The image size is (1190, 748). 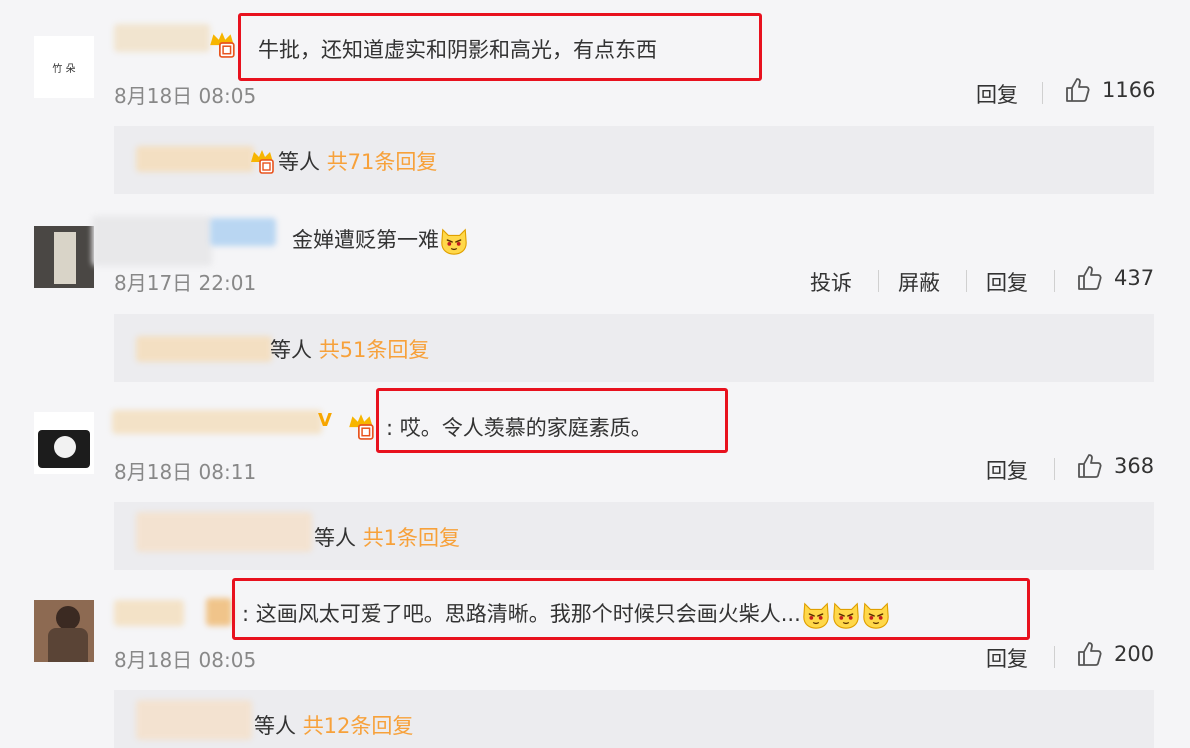 I want to click on like-count: 437, so click(x=1134, y=278).